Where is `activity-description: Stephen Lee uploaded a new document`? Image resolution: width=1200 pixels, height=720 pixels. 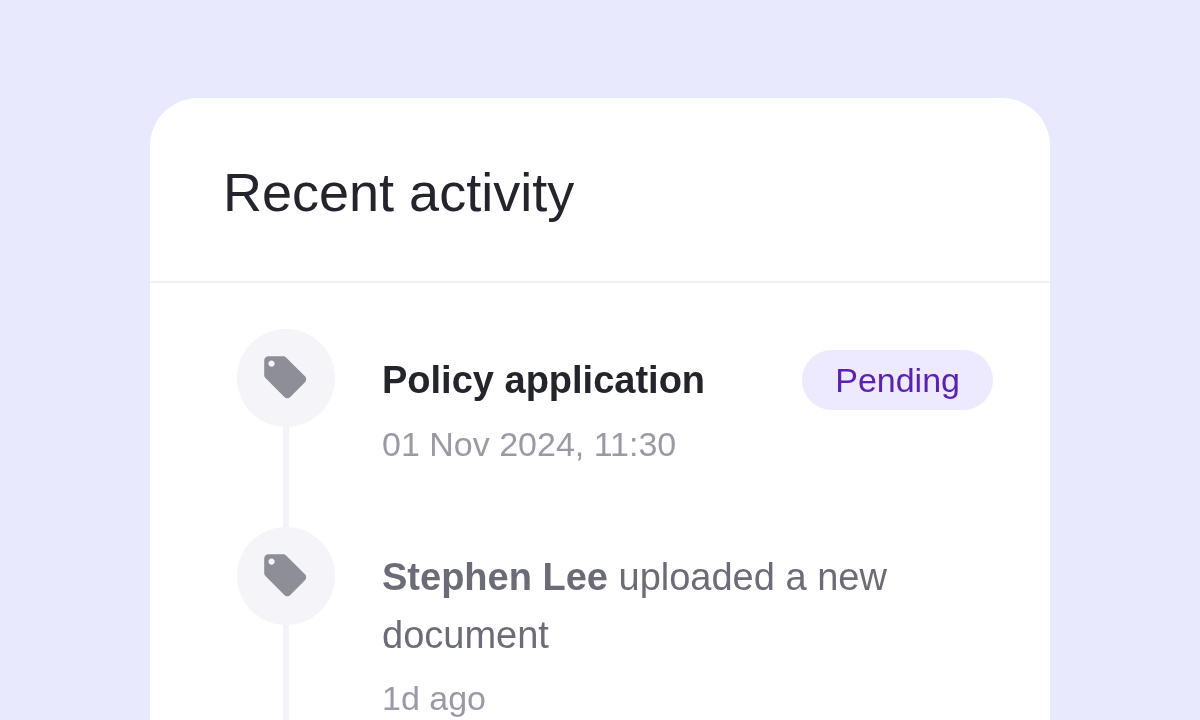 activity-description: Stephen Lee uploaded a new document is located at coordinates (635, 606).